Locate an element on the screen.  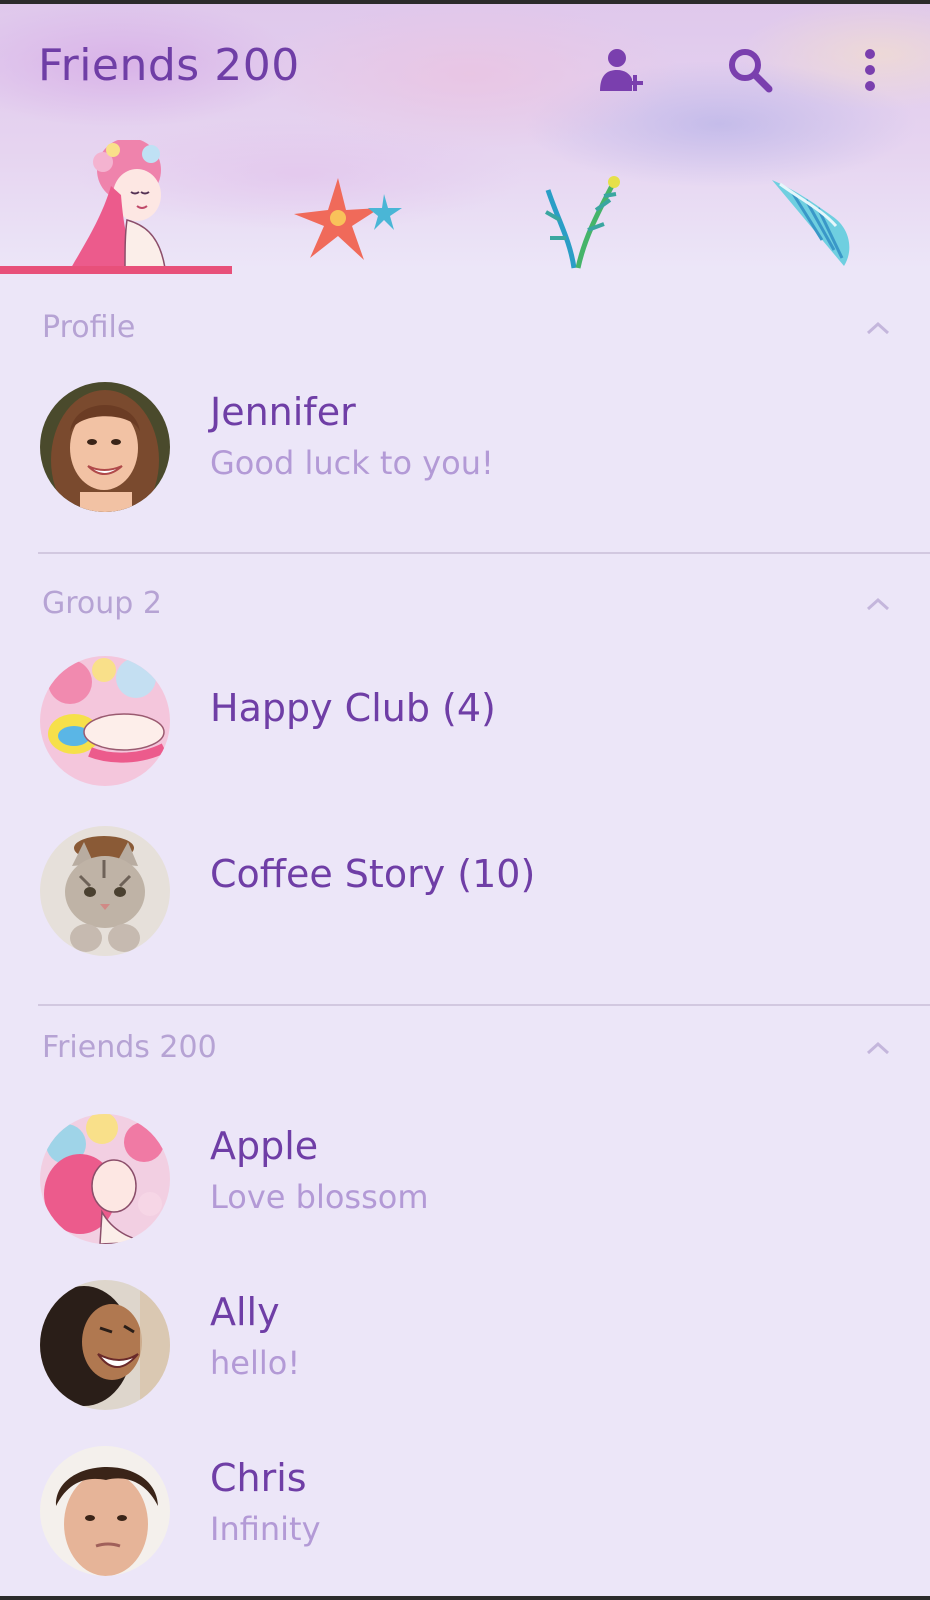
friend-name: Jennifer is located at coordinates (283, 412).